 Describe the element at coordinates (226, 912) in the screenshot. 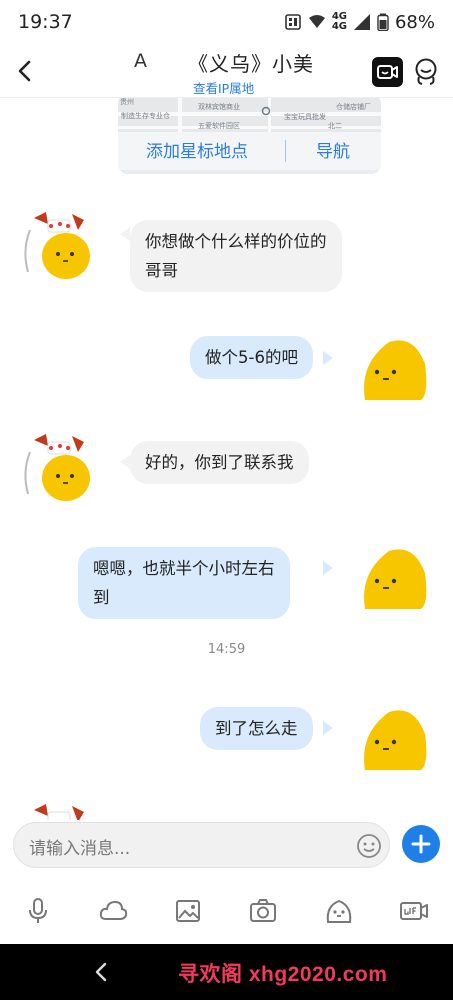

I see `input-toolbar` at that location.